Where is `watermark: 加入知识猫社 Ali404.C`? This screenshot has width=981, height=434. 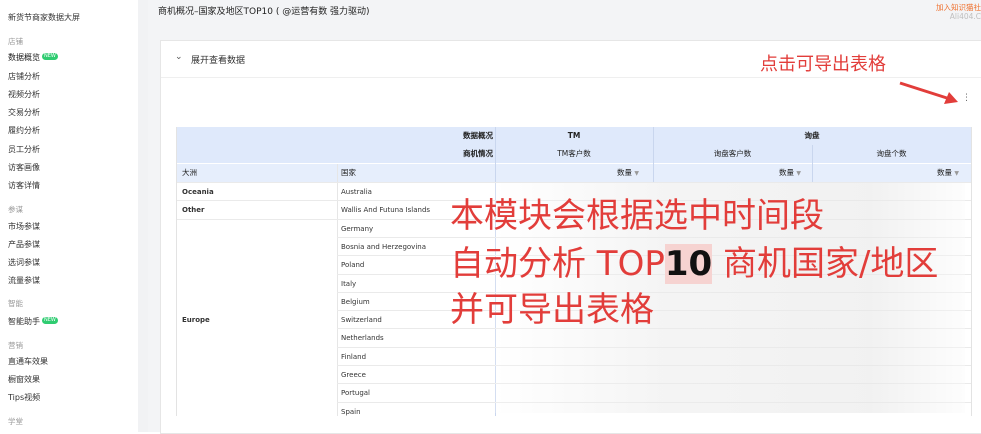
watermark: 加入知识猫社 Ali404.C is located at coordinates (958, 12).